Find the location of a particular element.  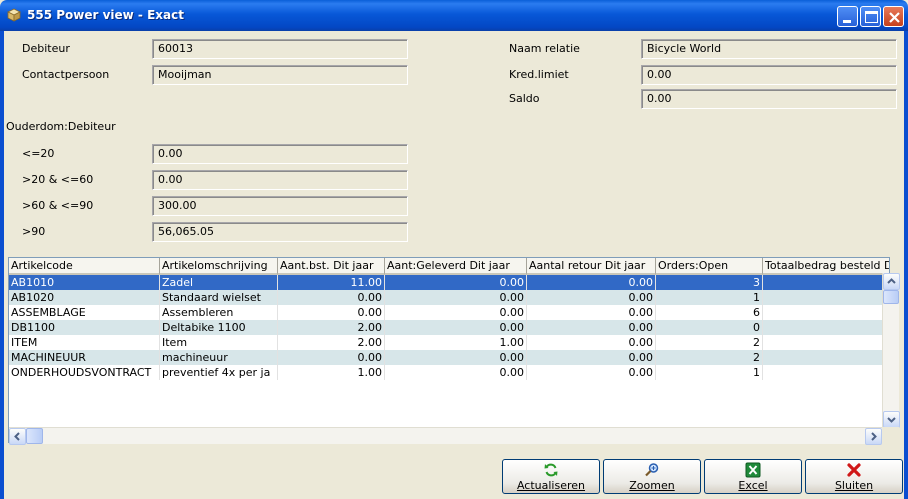

column-header-aant-bst: Aant.bst. Dit jaar is located at coordinates (331, 266).